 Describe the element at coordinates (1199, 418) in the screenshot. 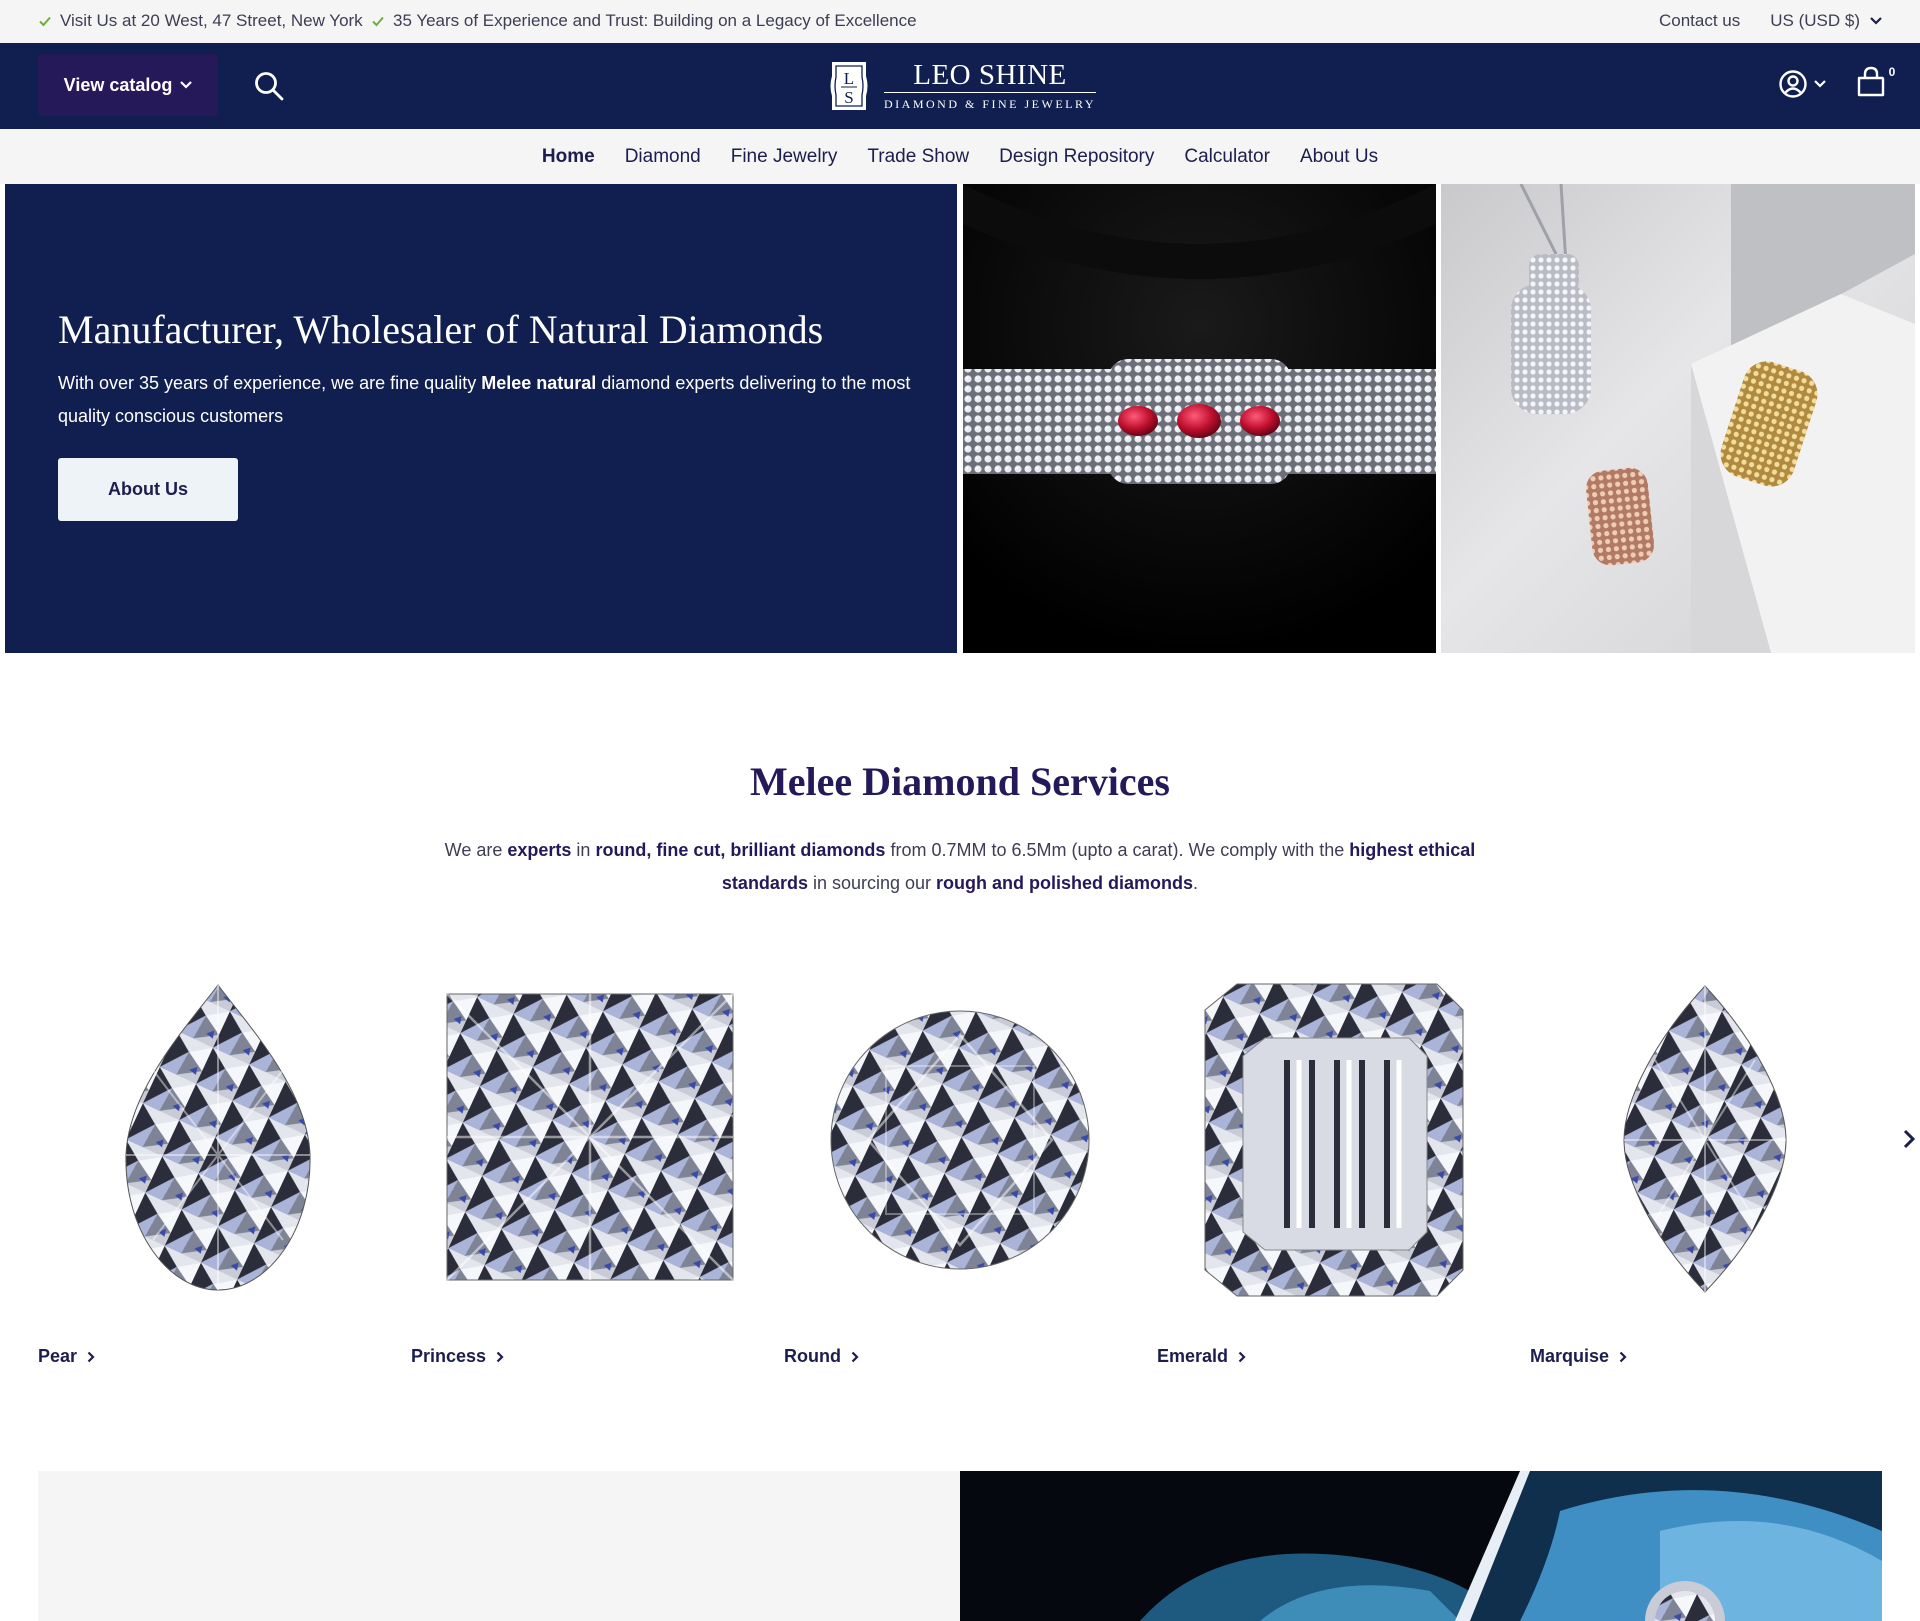

I see `ruby-diamond-choker-image` at that location.